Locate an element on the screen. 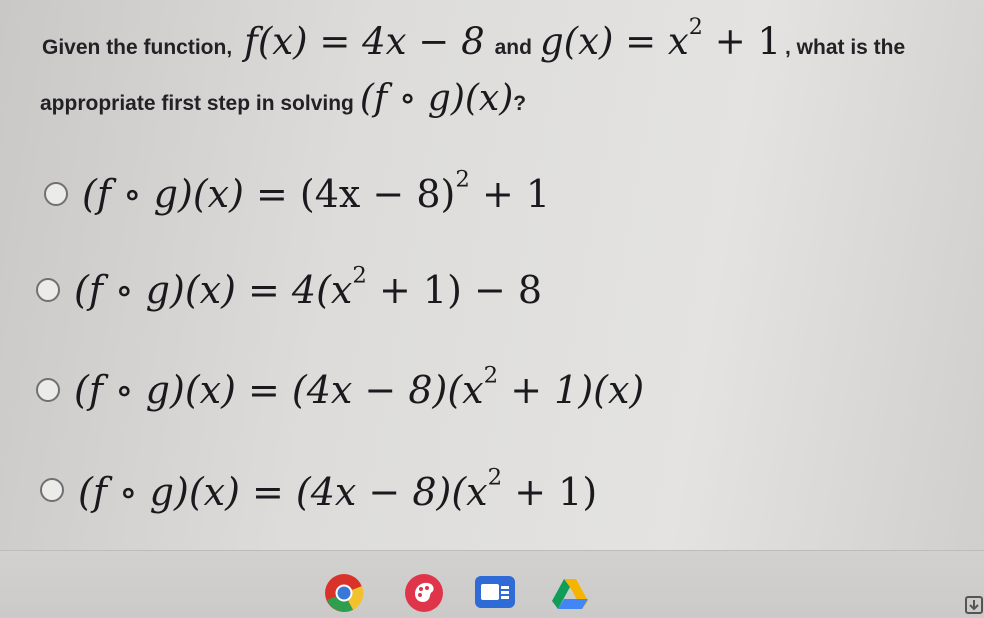 The height and width of the screenshot is (618, 984). option-3-rhs-b: + 1)(x) is located at coordinates (577, 390).